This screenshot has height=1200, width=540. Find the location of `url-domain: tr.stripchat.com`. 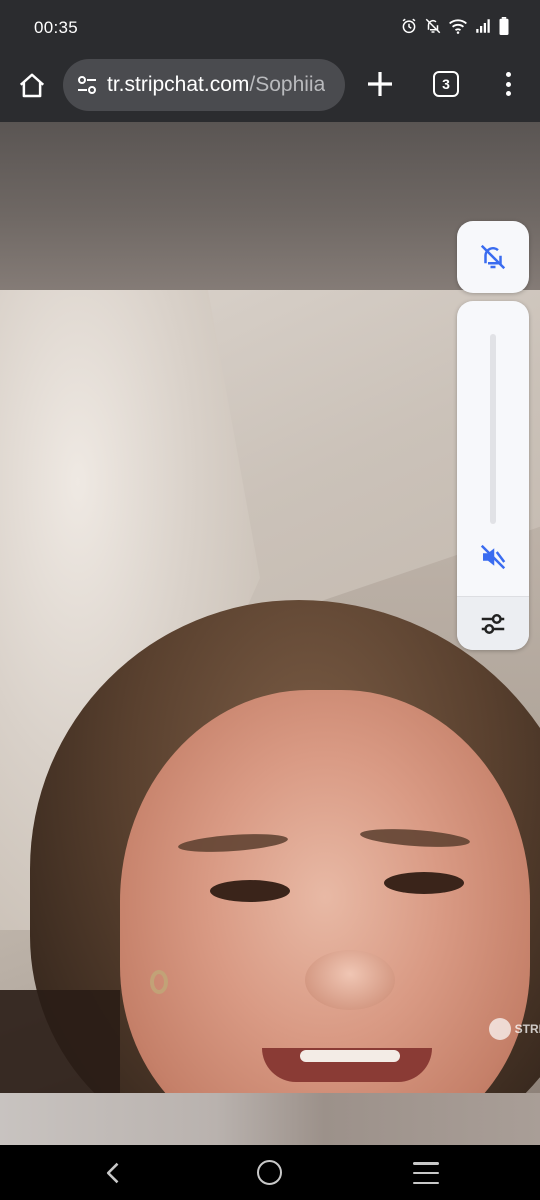

url-domain: tr.stripchat.com is located at coordinates (178, 84).